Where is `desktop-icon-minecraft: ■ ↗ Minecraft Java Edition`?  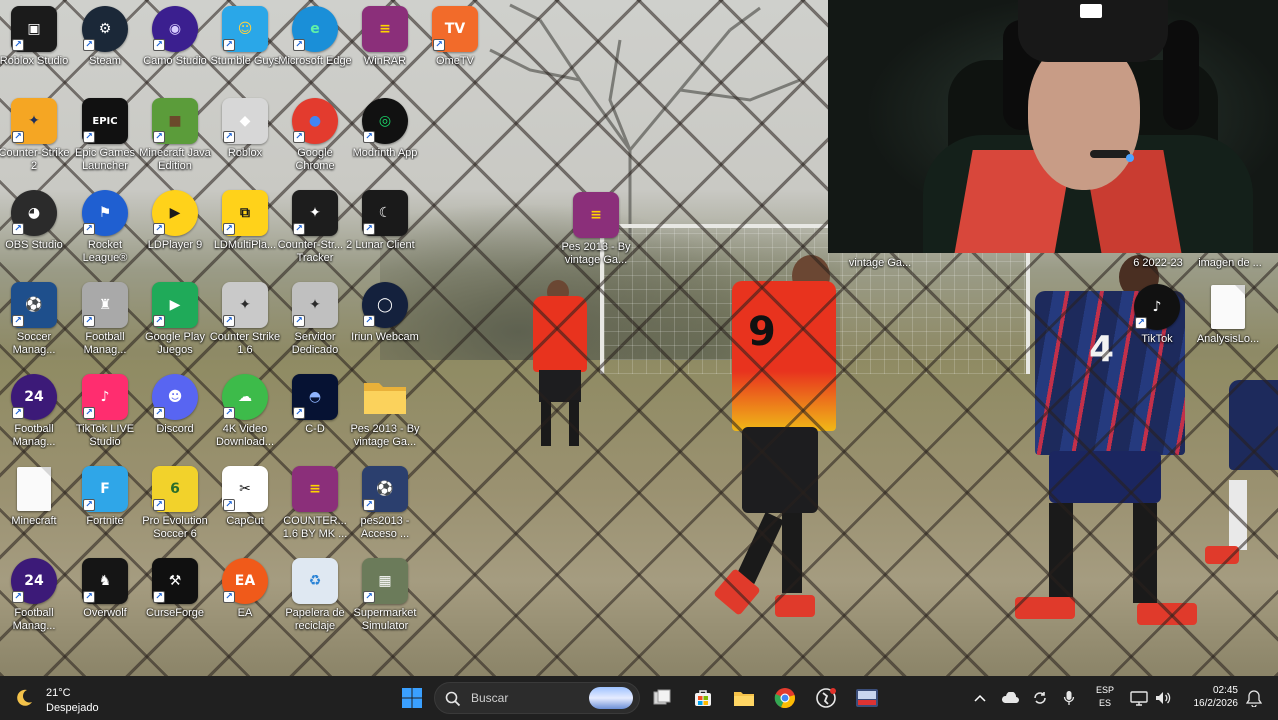 desktop-icon-minecraft: ■ ↗ Minecraft Java Edition is located at coordinates (175, 135).